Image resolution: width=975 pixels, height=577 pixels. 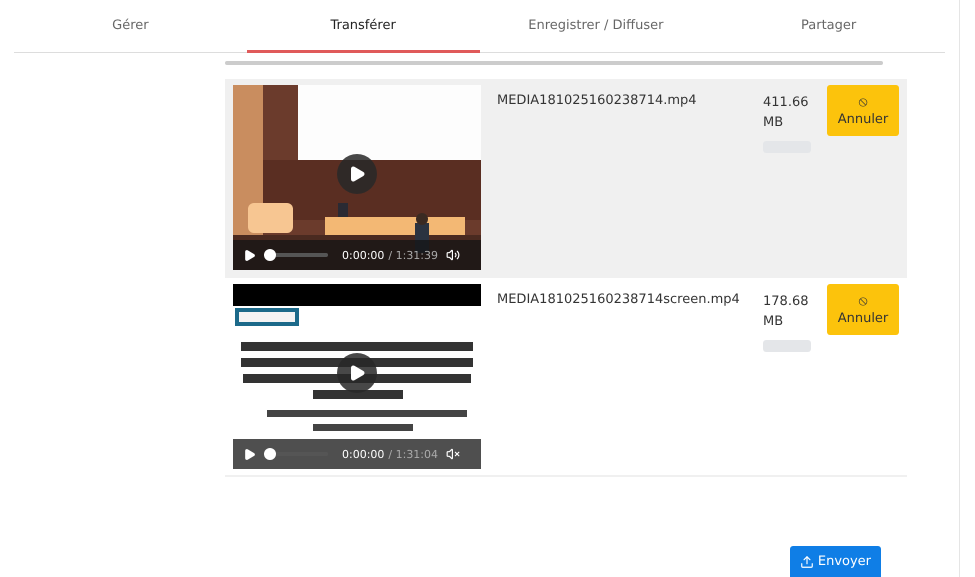 I want to click on tab: Enregistrer / Diffuser, so click(x=596, y=26).